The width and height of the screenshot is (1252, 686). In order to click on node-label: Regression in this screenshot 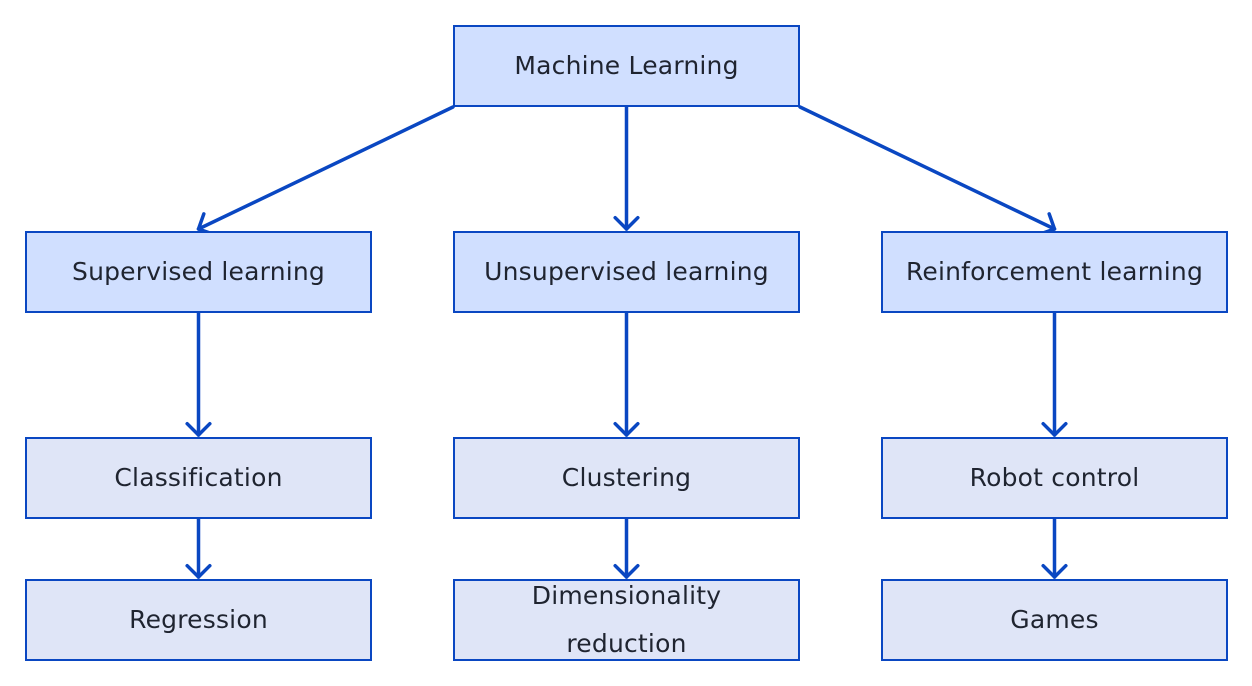, I will do `click(198, 619)`.